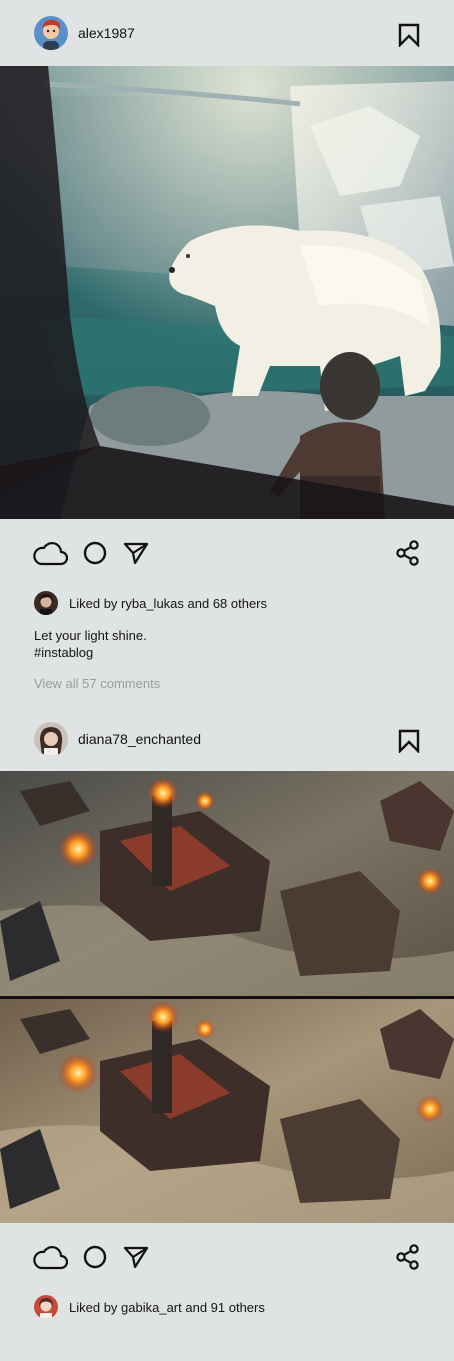 The image size is (454, 1361). I want to click on post-header: alex1987, so click(227, 33).